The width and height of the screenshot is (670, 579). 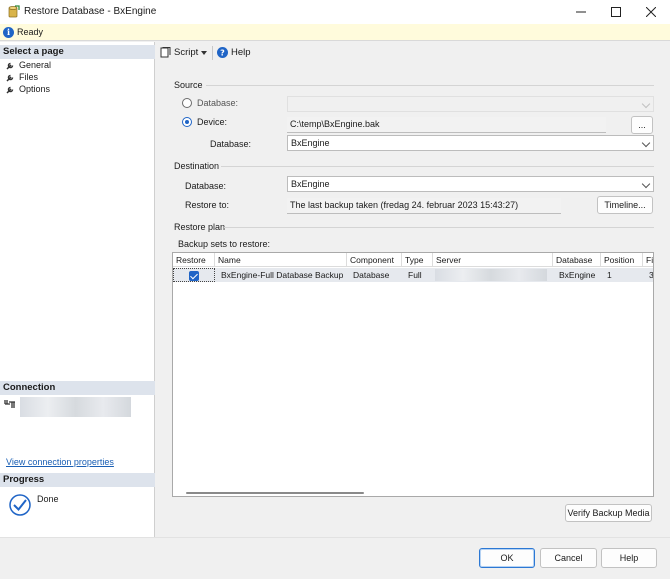 What do you see at coordinates (374, 260) in the screenshot?
I see `column-header-component: Component` at bounding box center [374, 260].